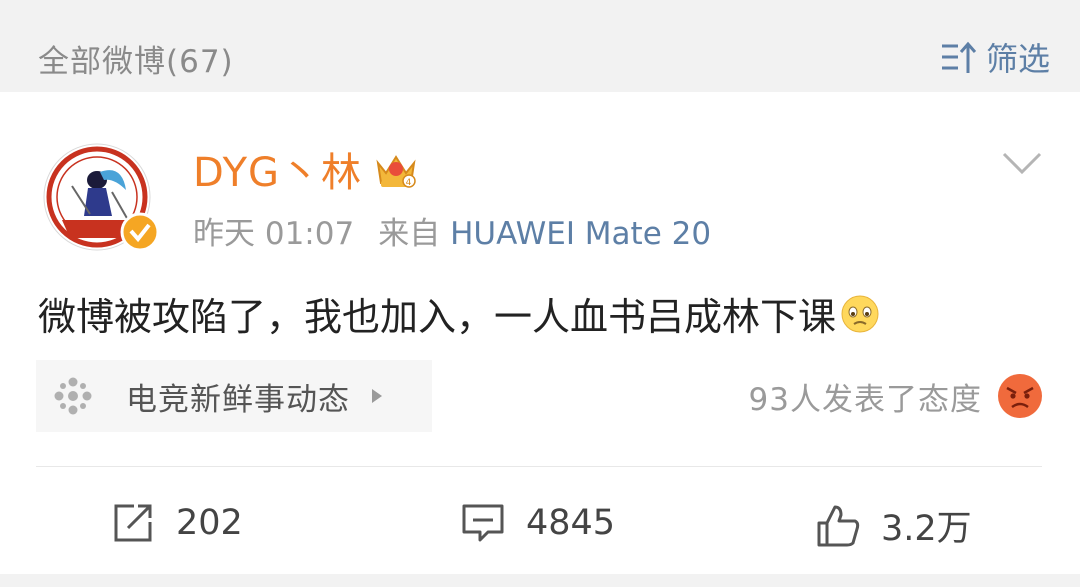  Describe the element at coordinates (539, 466) in the screenshot. I see `divider` at that location.